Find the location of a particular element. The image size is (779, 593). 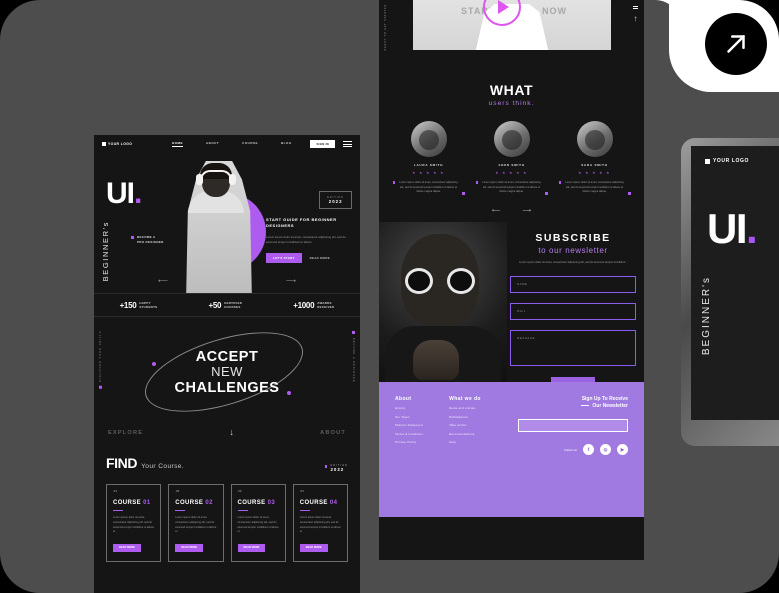

message-field: MESSAGE is located at coordinates (573, 347).